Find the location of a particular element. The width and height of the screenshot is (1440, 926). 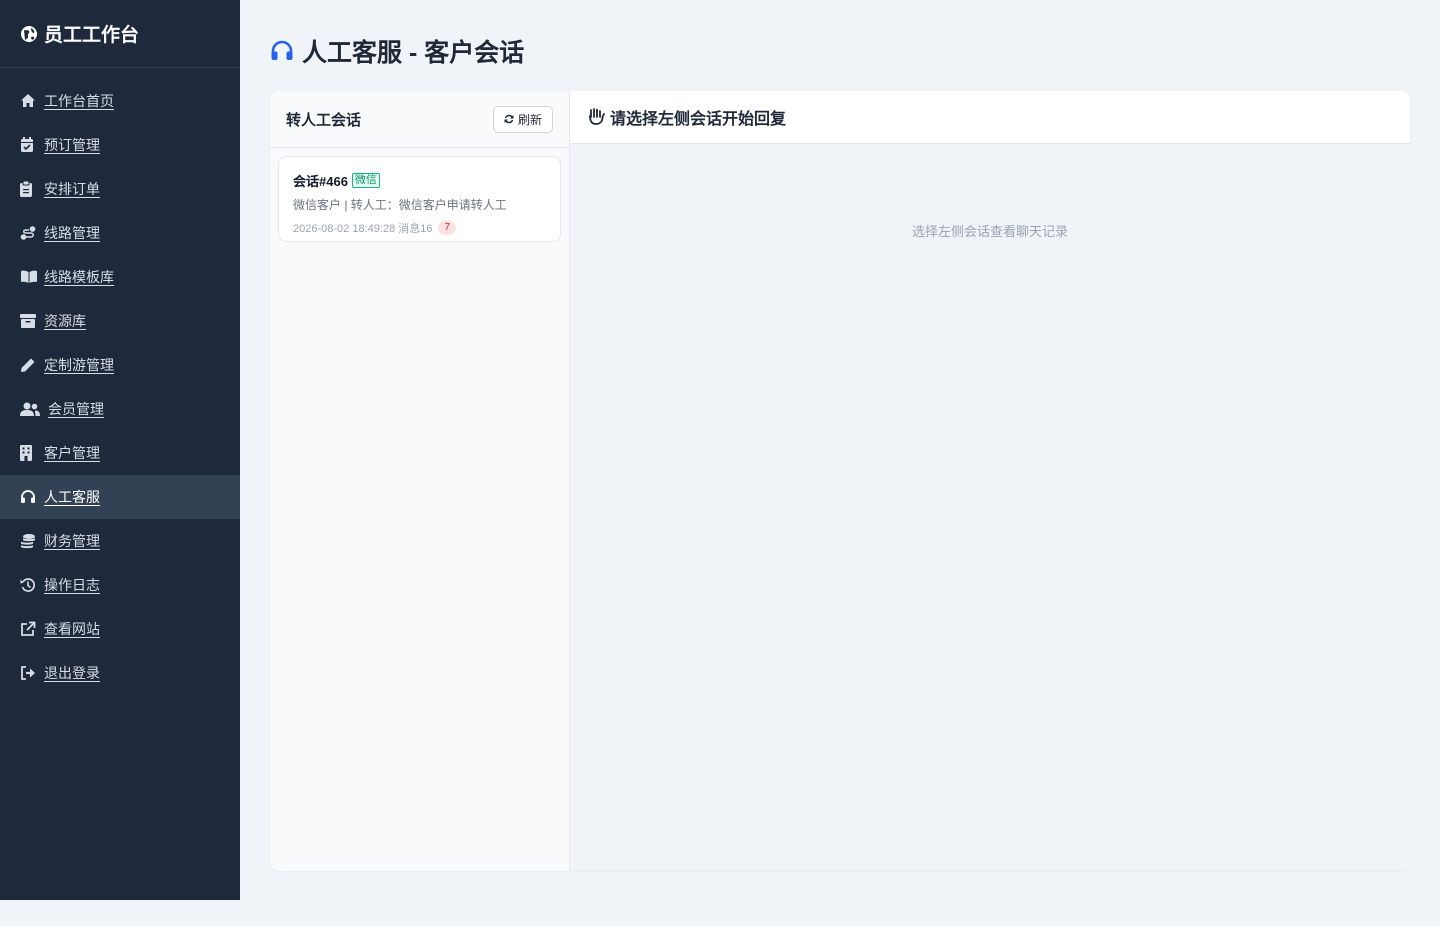

sidebar-item-label: 线路管理 is located at coordinates (72, 233).